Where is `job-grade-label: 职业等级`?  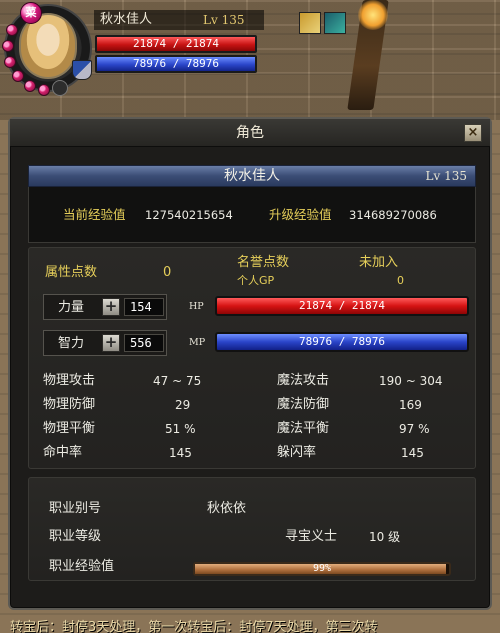 job-grade-label: 职业等级 is located at coordinates (75, 536).